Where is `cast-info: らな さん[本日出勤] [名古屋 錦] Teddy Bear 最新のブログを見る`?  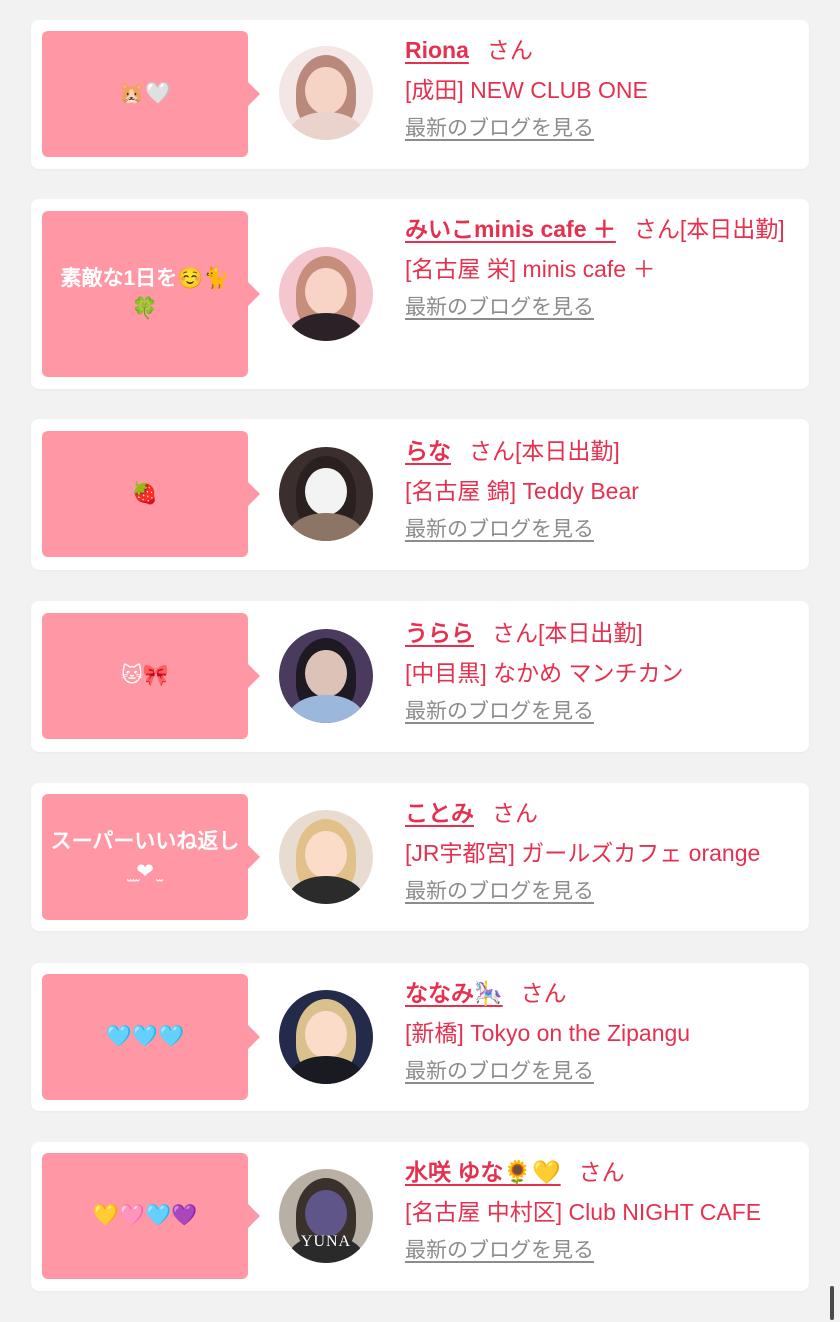
cast-info: らな さん[本日出勤] [名古屋 錦] Teddy Bear 最新のブログを見る is located at coordinates (602, 488).